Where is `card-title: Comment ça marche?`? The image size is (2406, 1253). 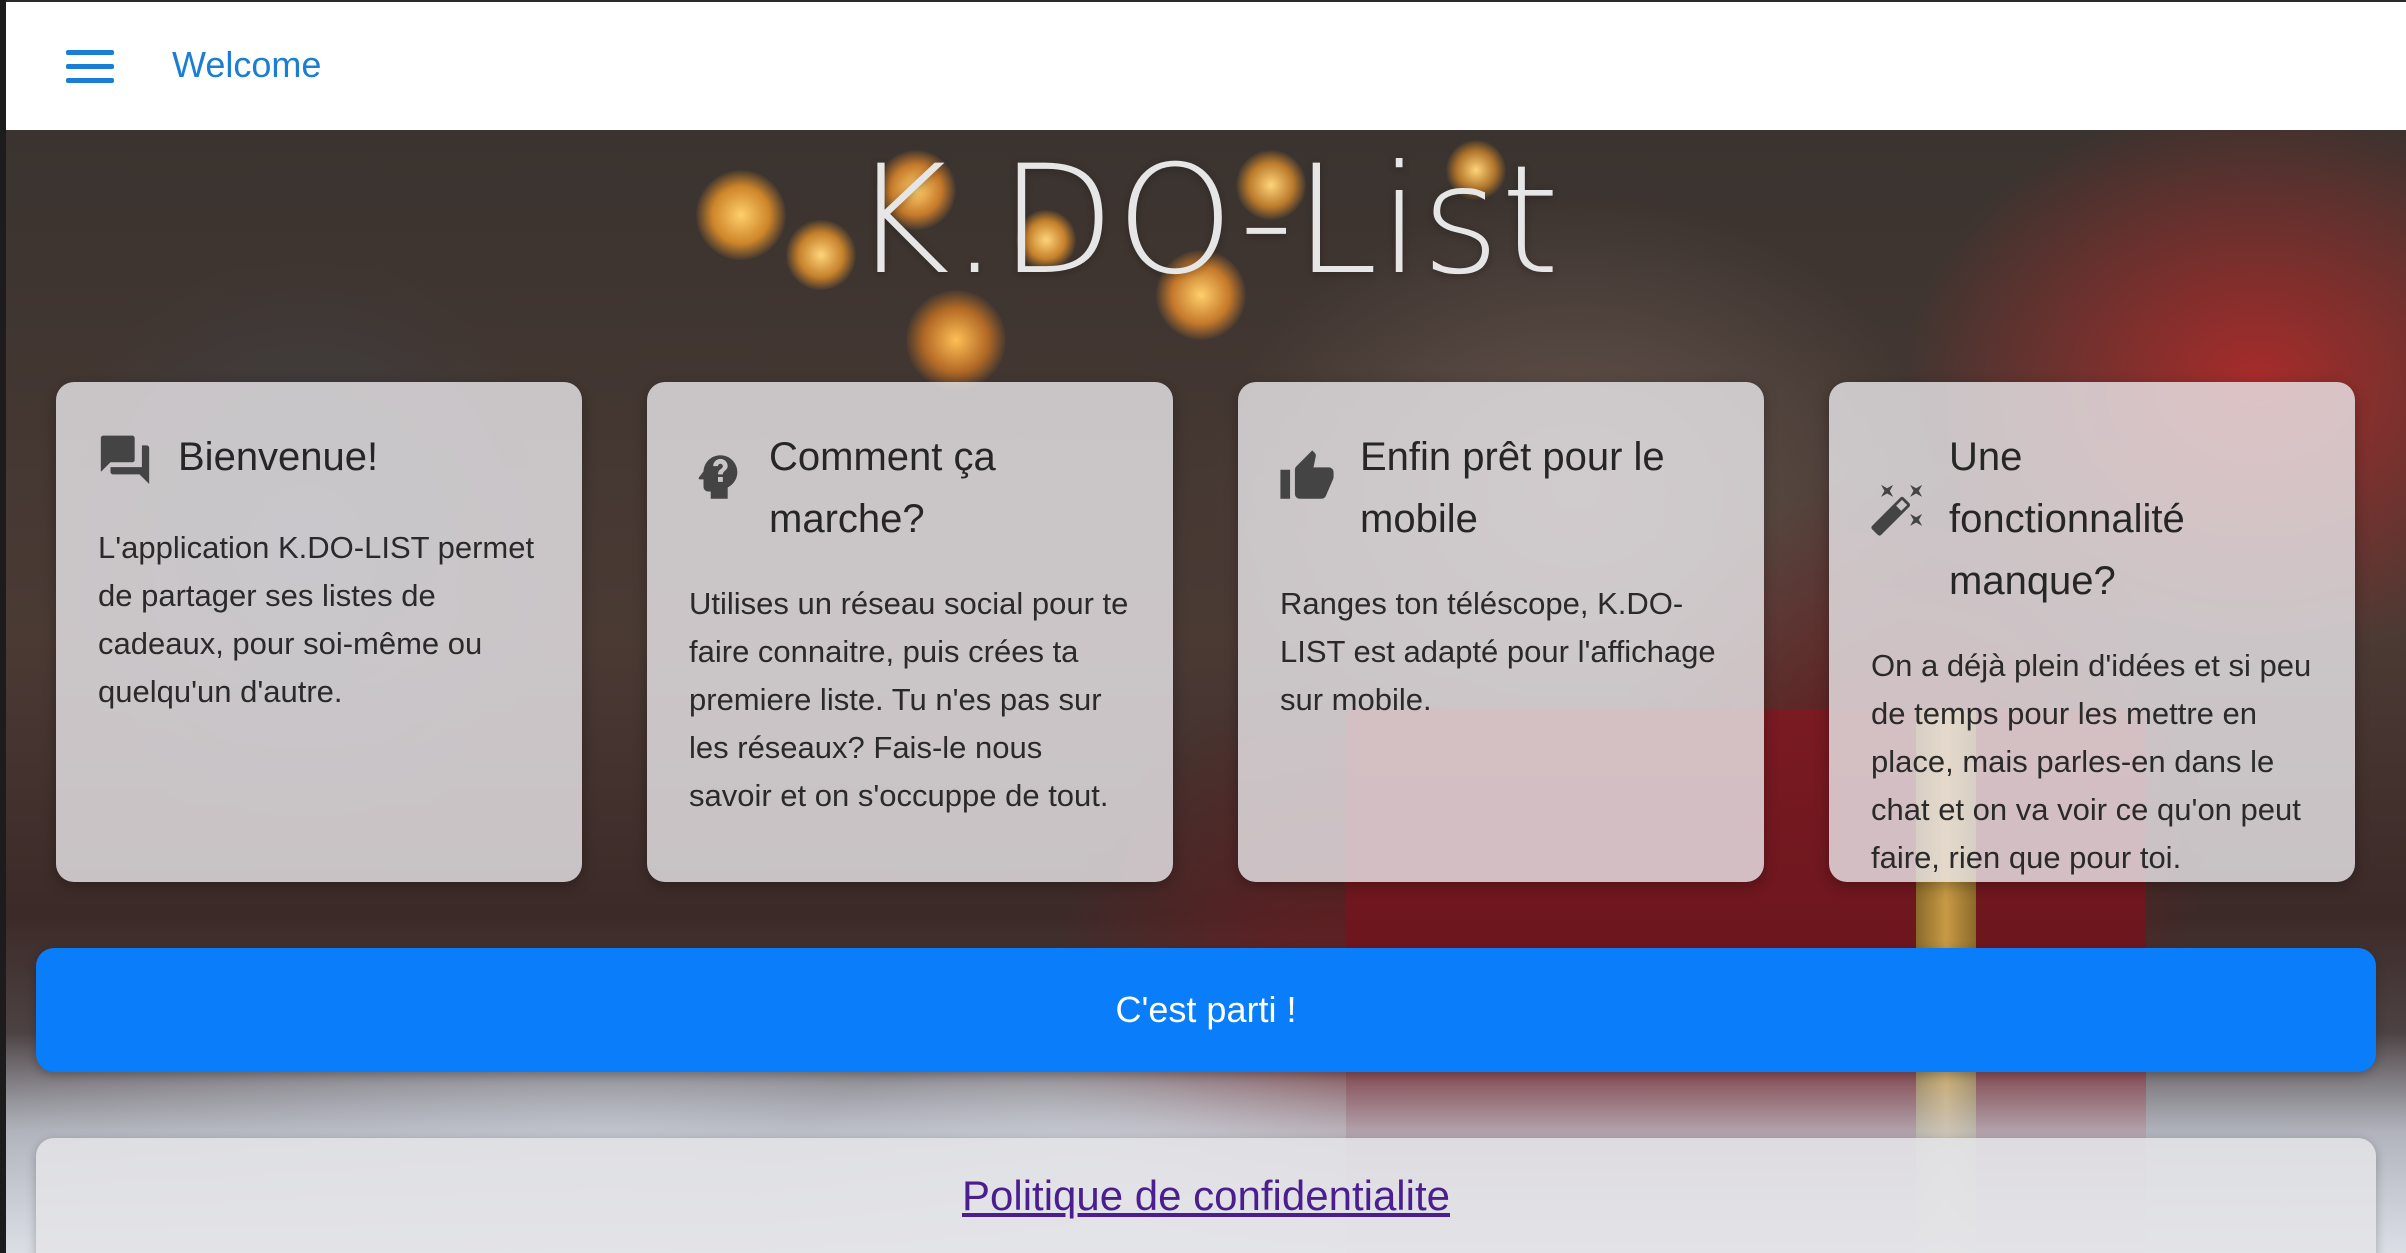 card-title: Comment ça marche? is located at coordinates (882, 488).